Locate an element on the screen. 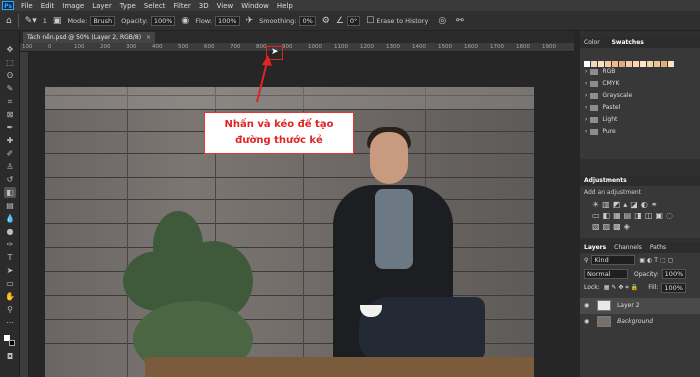 This screenshot has height=377, width=700. adjustment-icons: ☀▥◩▴◪◐⚭ ▭◧▦▤◨◫▣◌ ▧▨▩◈ is located at coordinates (640, 215).